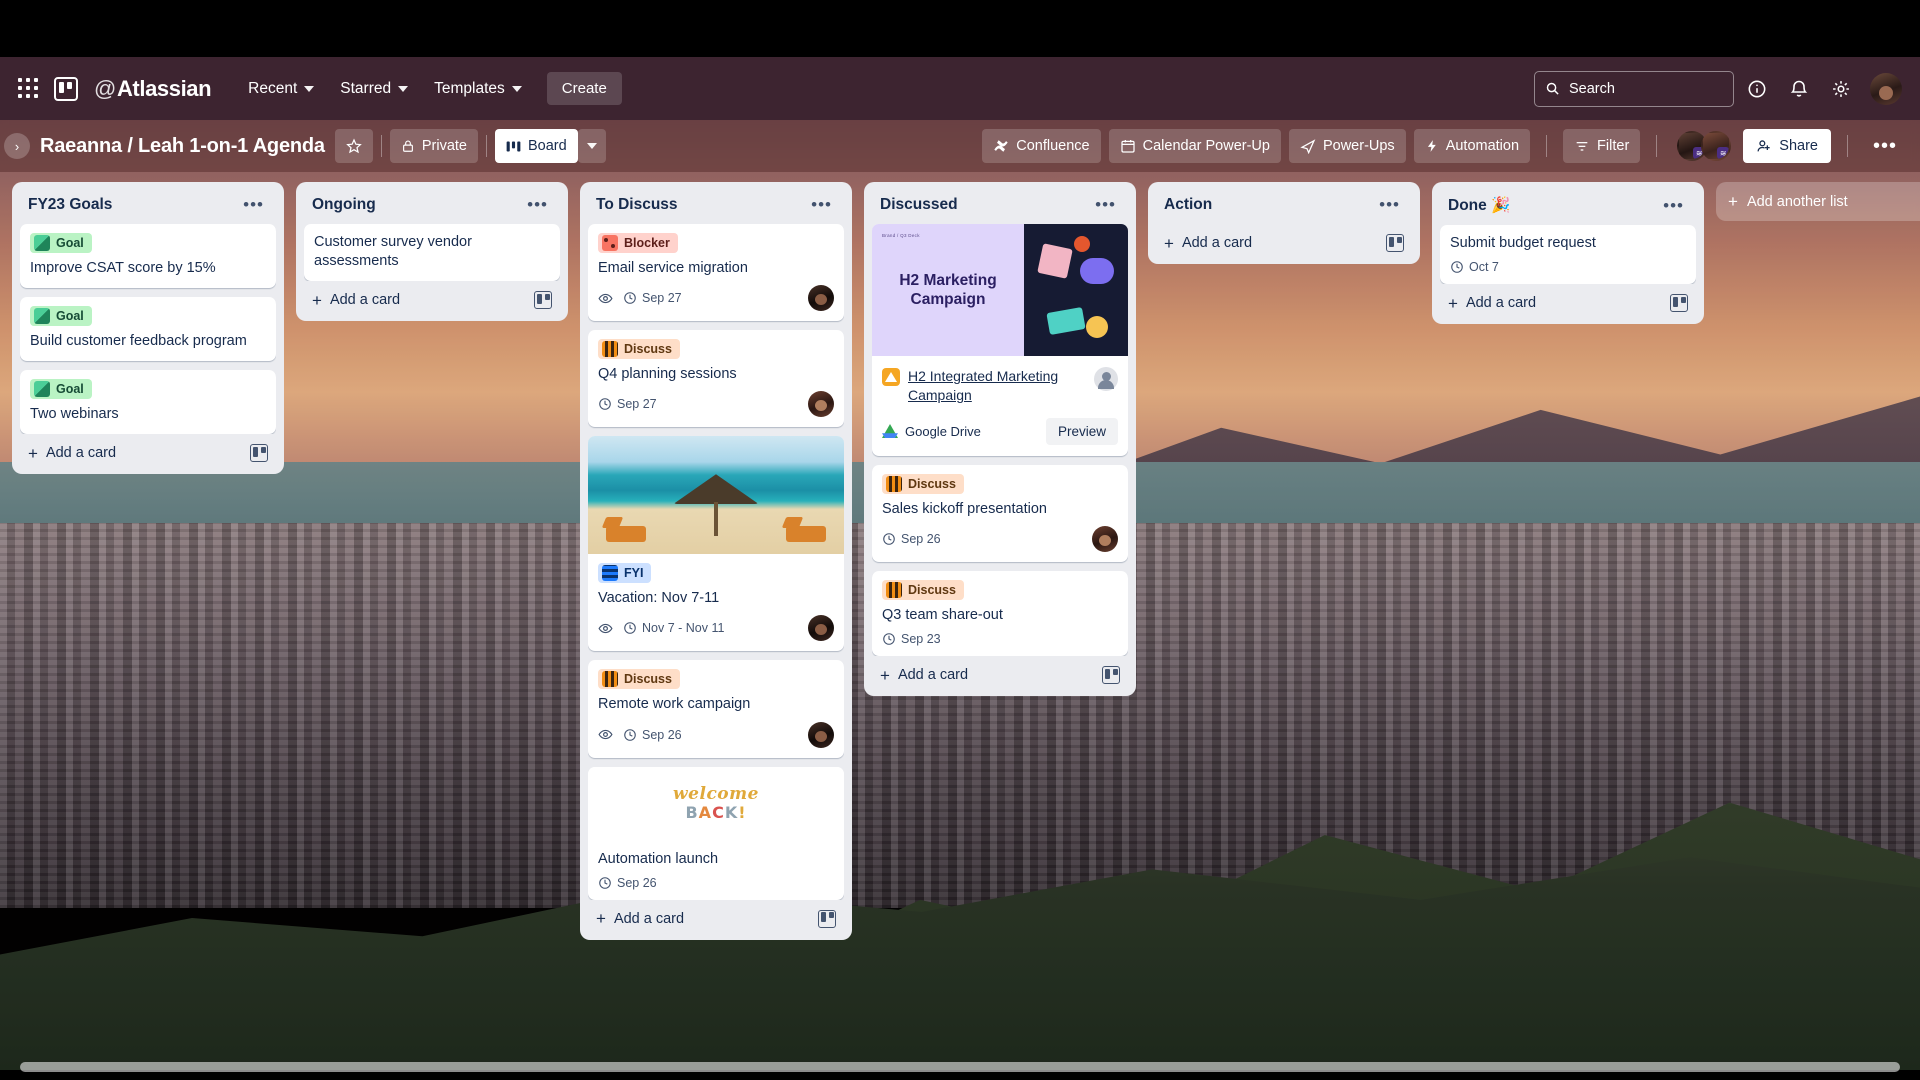  What do you see at coordinates (1568, 255) in the screenshot?
I see `card-submit-budget-request: Submit budget request Oct 7` at bounding box center [1568, 255].